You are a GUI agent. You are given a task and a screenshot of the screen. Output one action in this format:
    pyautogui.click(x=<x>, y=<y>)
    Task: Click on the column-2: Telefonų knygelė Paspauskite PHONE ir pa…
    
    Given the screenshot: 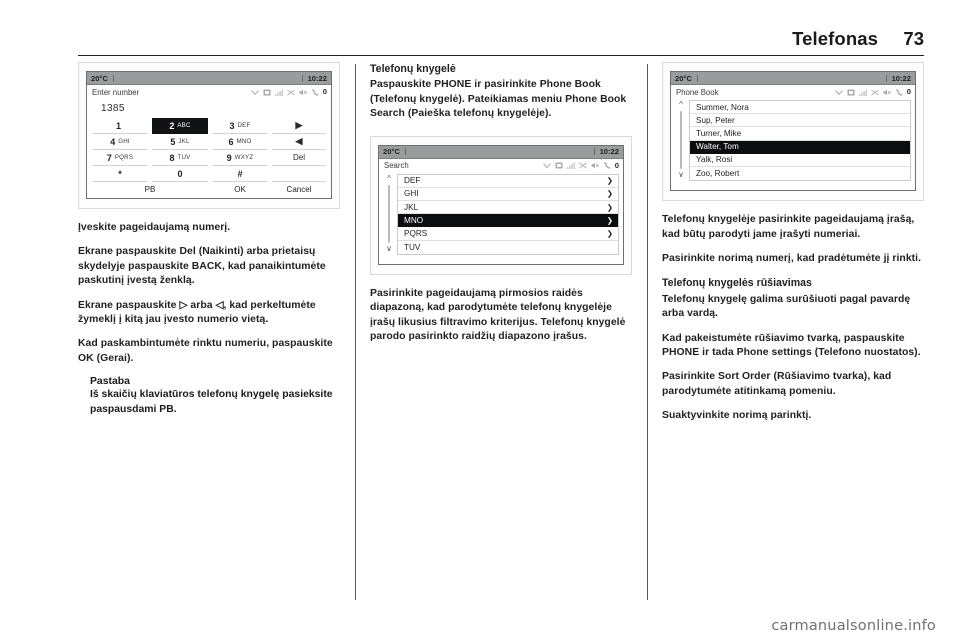 What is the action you would take?
    pyautogui.click(x=501, y=208)
    